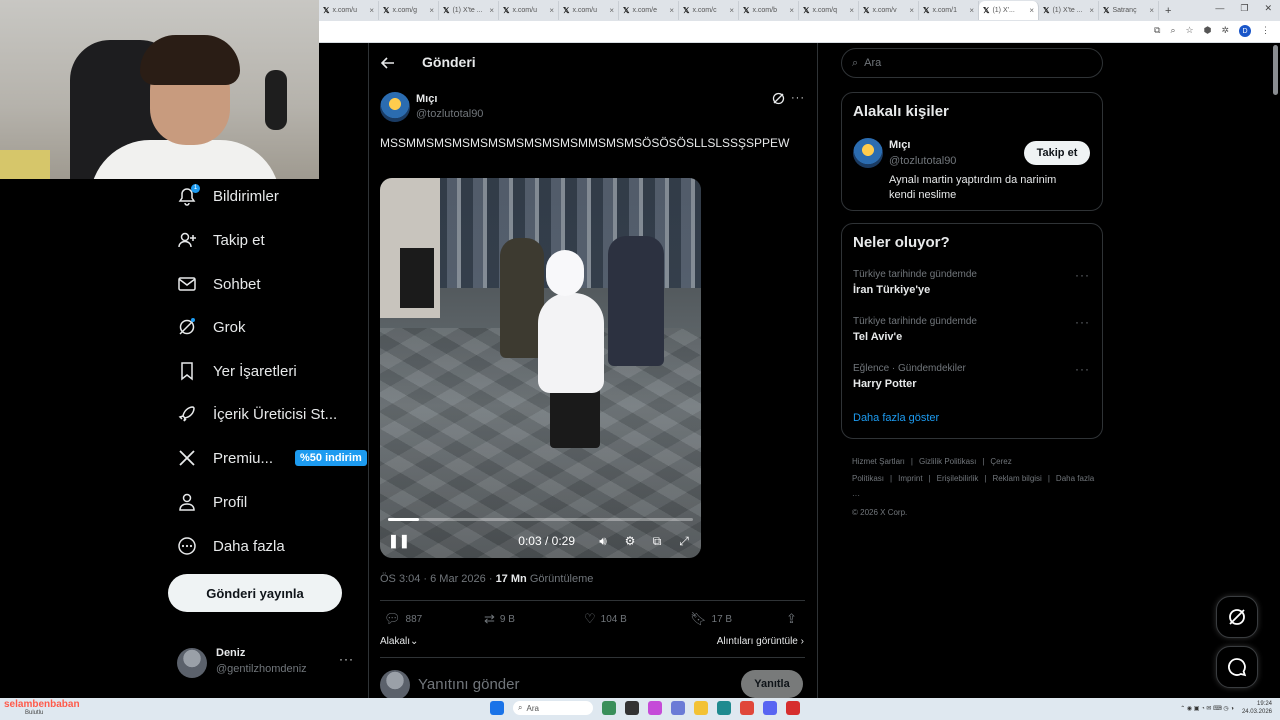 The height and width of the screenshot is (720, 1280). Describe the element at coordinates (878, 461) in the screenshot. I see `footer-link: Hizmet Şartları` at that location.